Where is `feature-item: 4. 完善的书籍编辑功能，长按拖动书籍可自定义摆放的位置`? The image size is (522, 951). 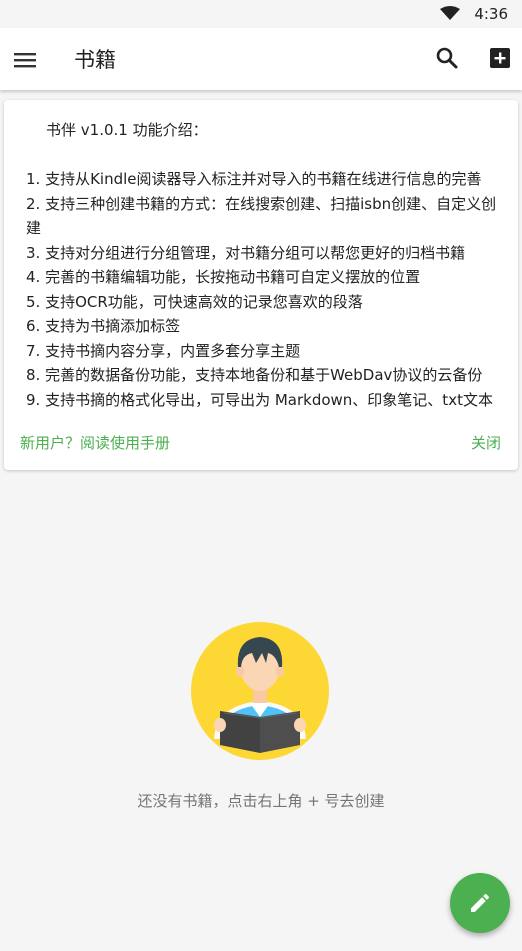
feature-item: 4. 完善的书籍编辑功能，长按拖动书籍可自定义摆放的位置 is located at coordinates (223, 277).